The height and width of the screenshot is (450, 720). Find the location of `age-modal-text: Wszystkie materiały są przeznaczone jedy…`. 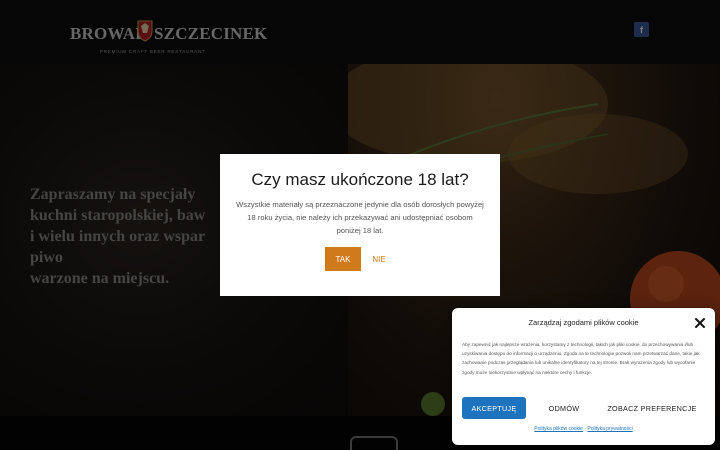

age-modal-text: Wszystkie materiały są przeznaczone jedy… is located at coordinates (360, 217).